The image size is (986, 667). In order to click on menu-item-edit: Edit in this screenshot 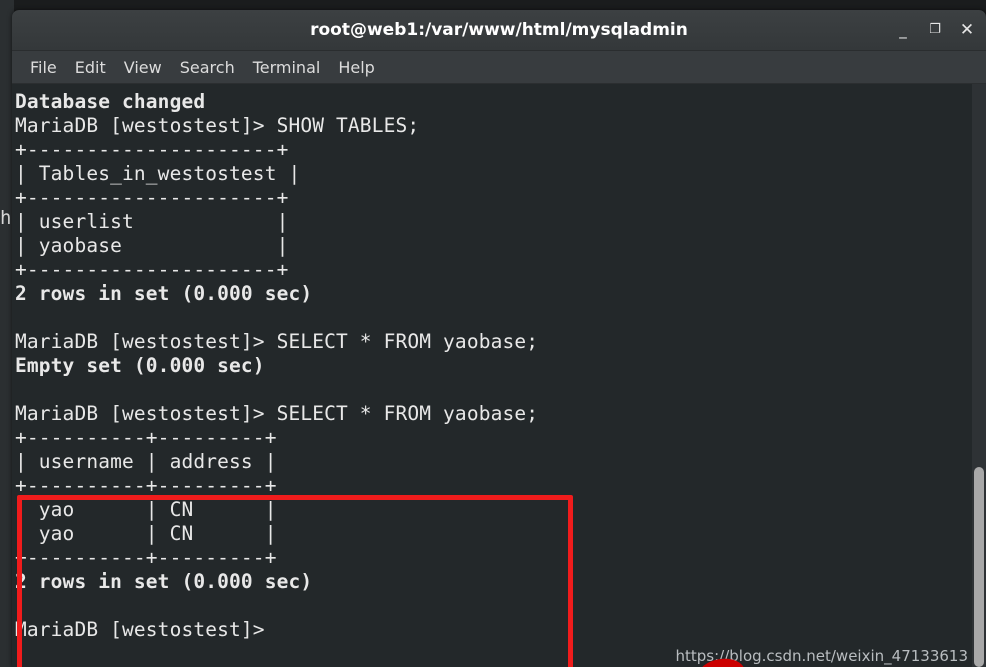, I will do `click(90, 67)`.